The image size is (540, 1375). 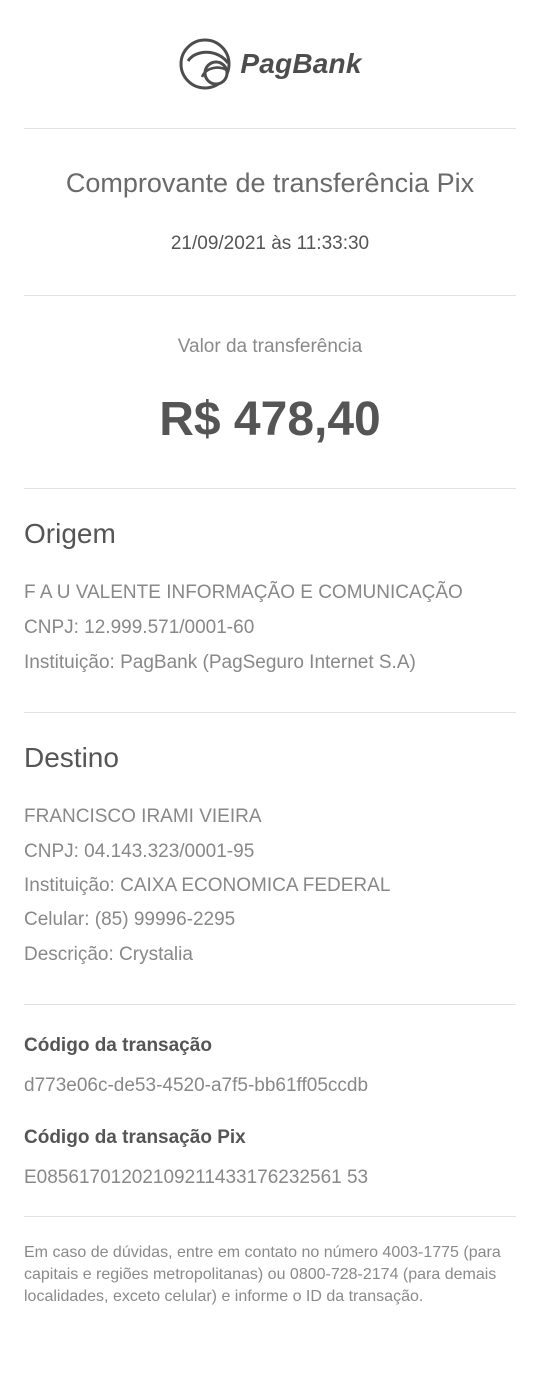 What do you see at coordinates (143, 816) in the screenshot?
I see `destination-name: FRANCISCO IRAMI VIEIRA` at bounding box center [143, 816].